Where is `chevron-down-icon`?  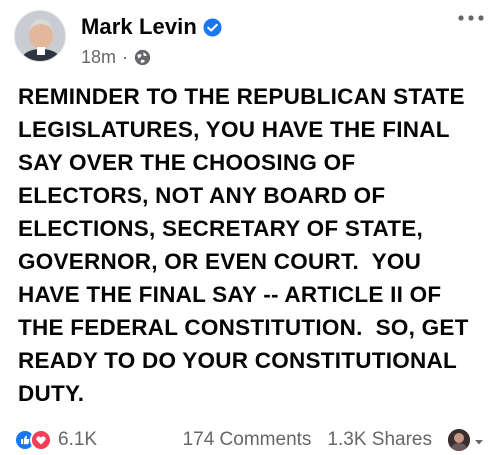 chevron-down-icon is located at coordinates (479, 440).